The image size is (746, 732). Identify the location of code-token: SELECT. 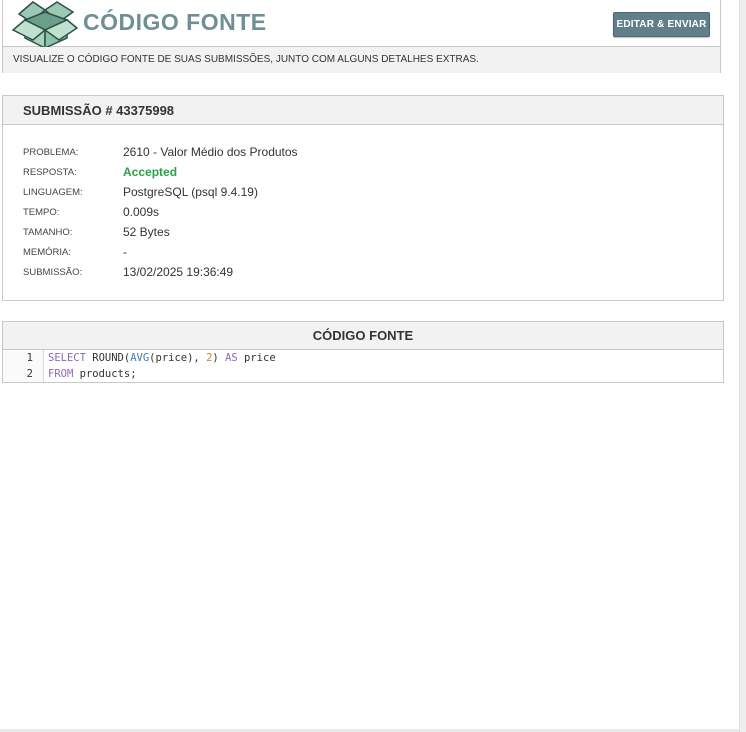
(67, 358).